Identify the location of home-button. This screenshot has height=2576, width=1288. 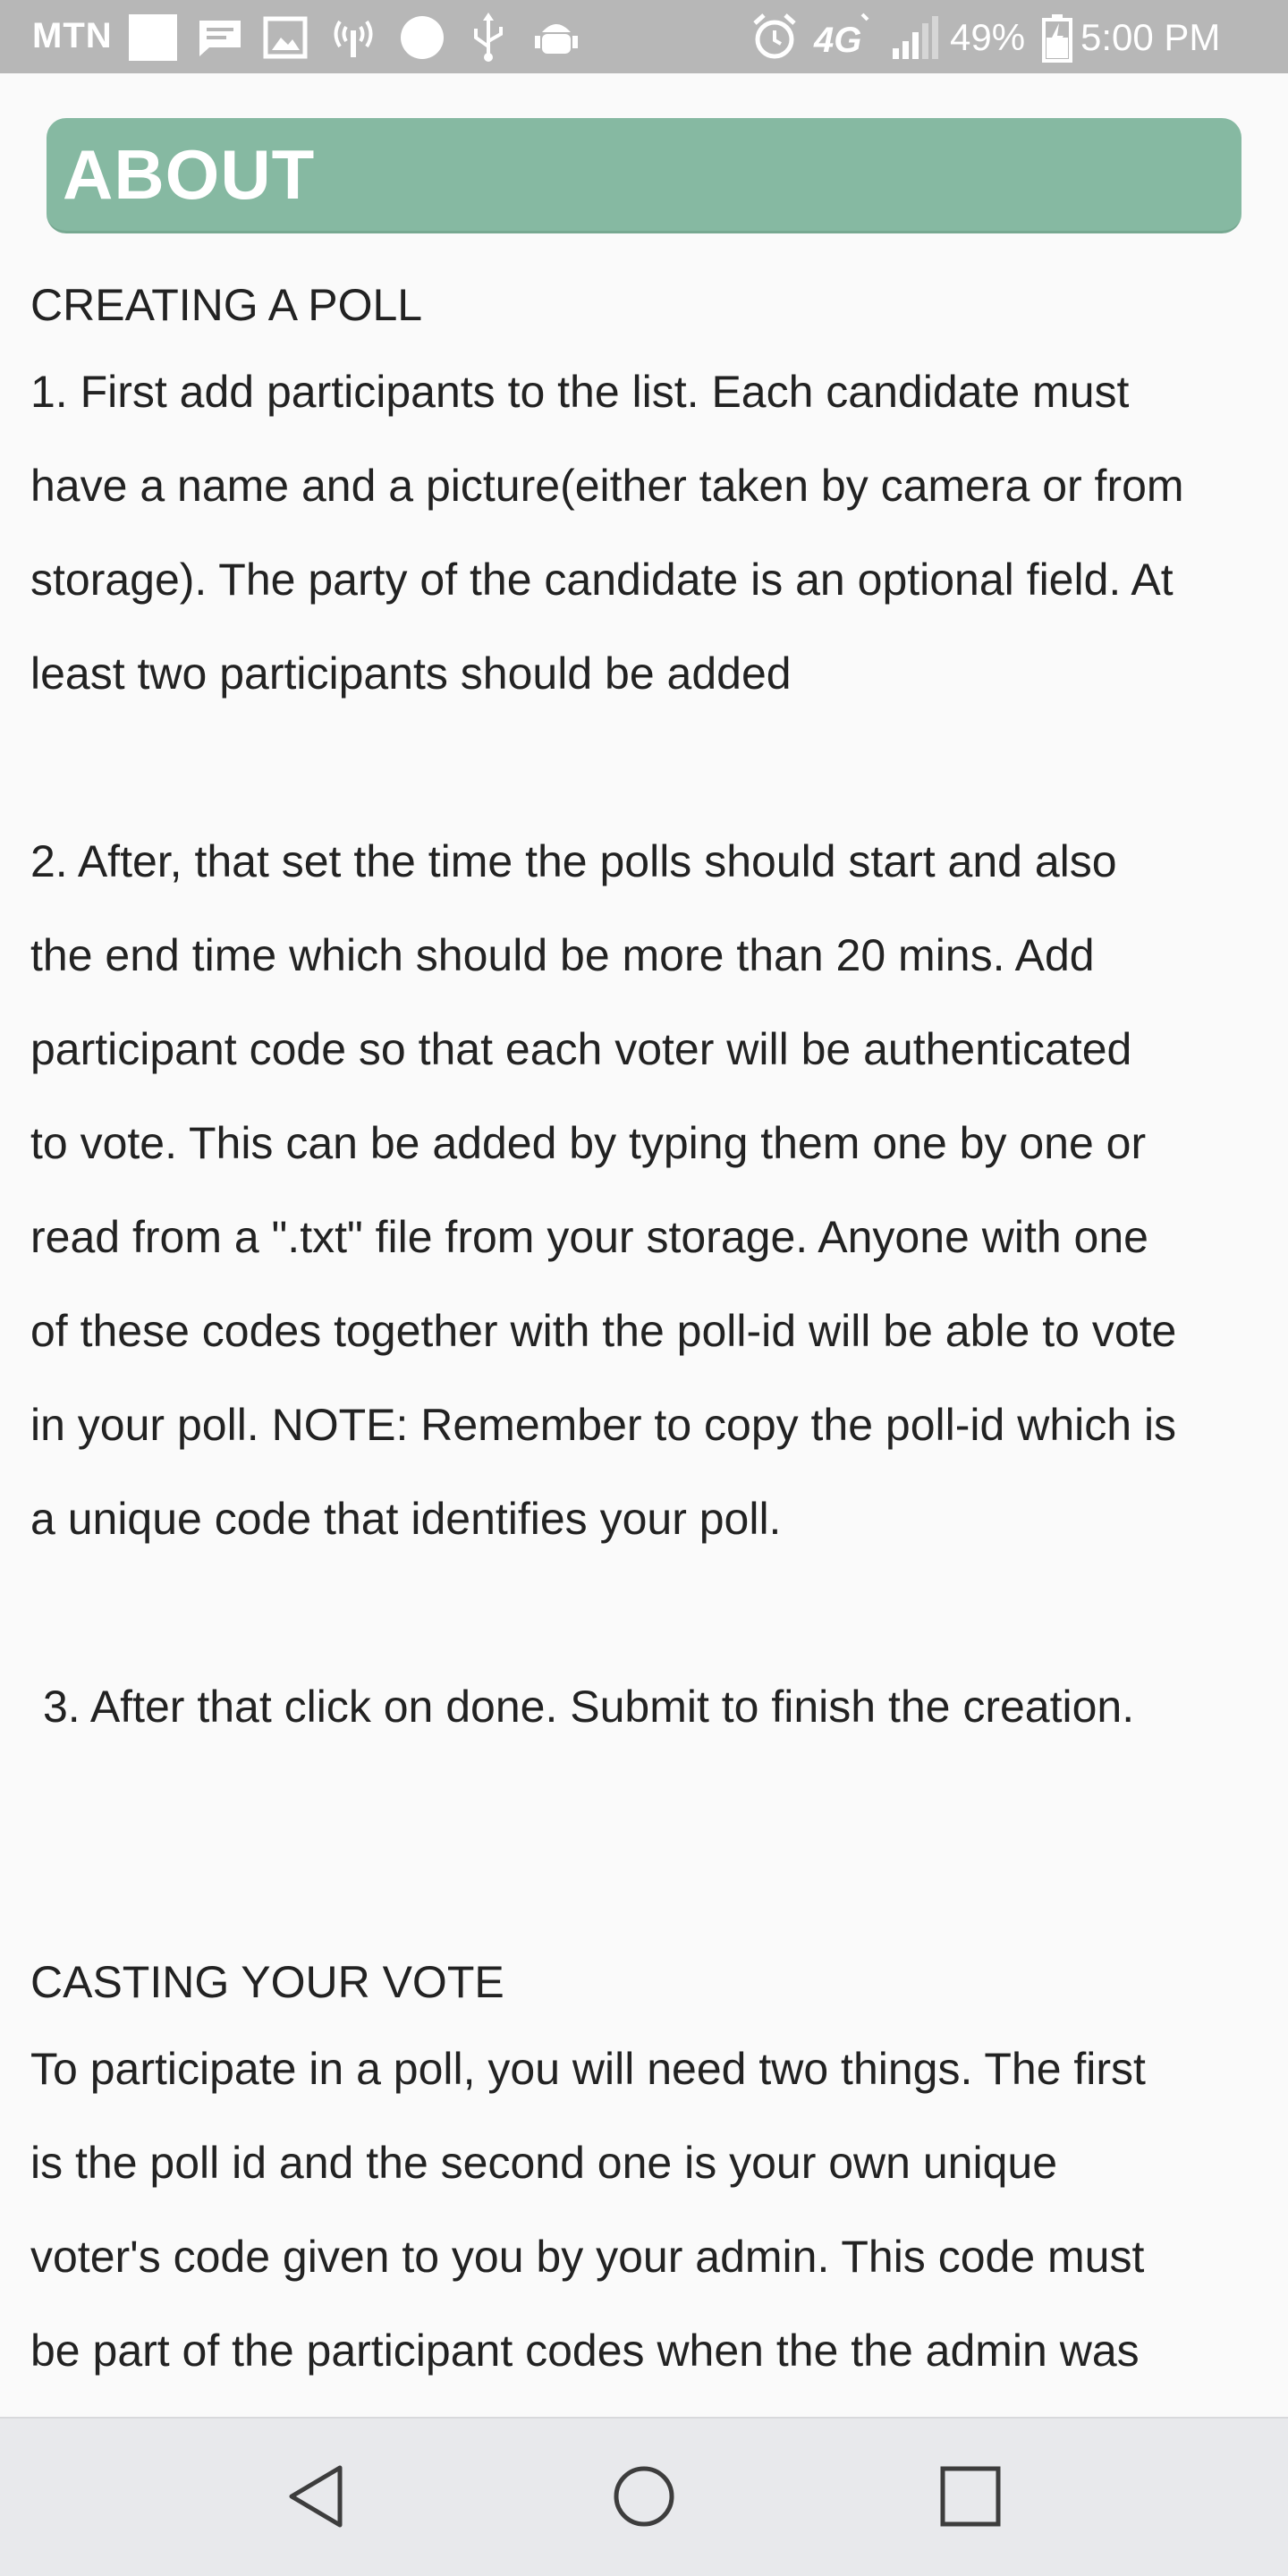
(644, 2497).